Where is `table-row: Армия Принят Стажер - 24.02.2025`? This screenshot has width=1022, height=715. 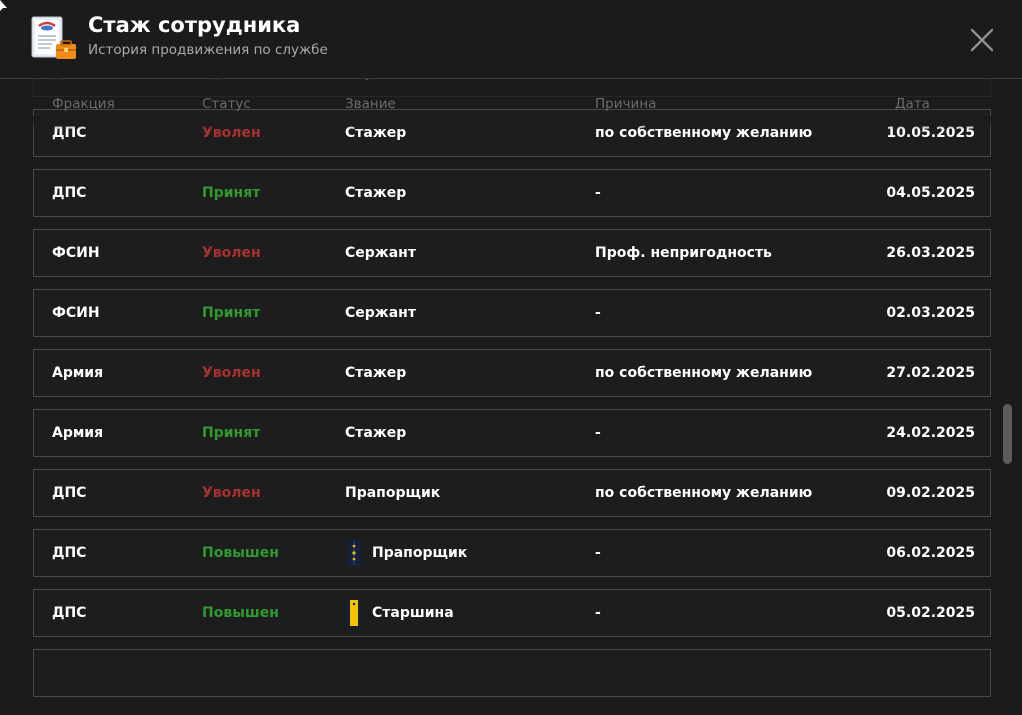 table-row: Армия Принят Стажер - 24.02.2025 is located at coordinates (512, 433).